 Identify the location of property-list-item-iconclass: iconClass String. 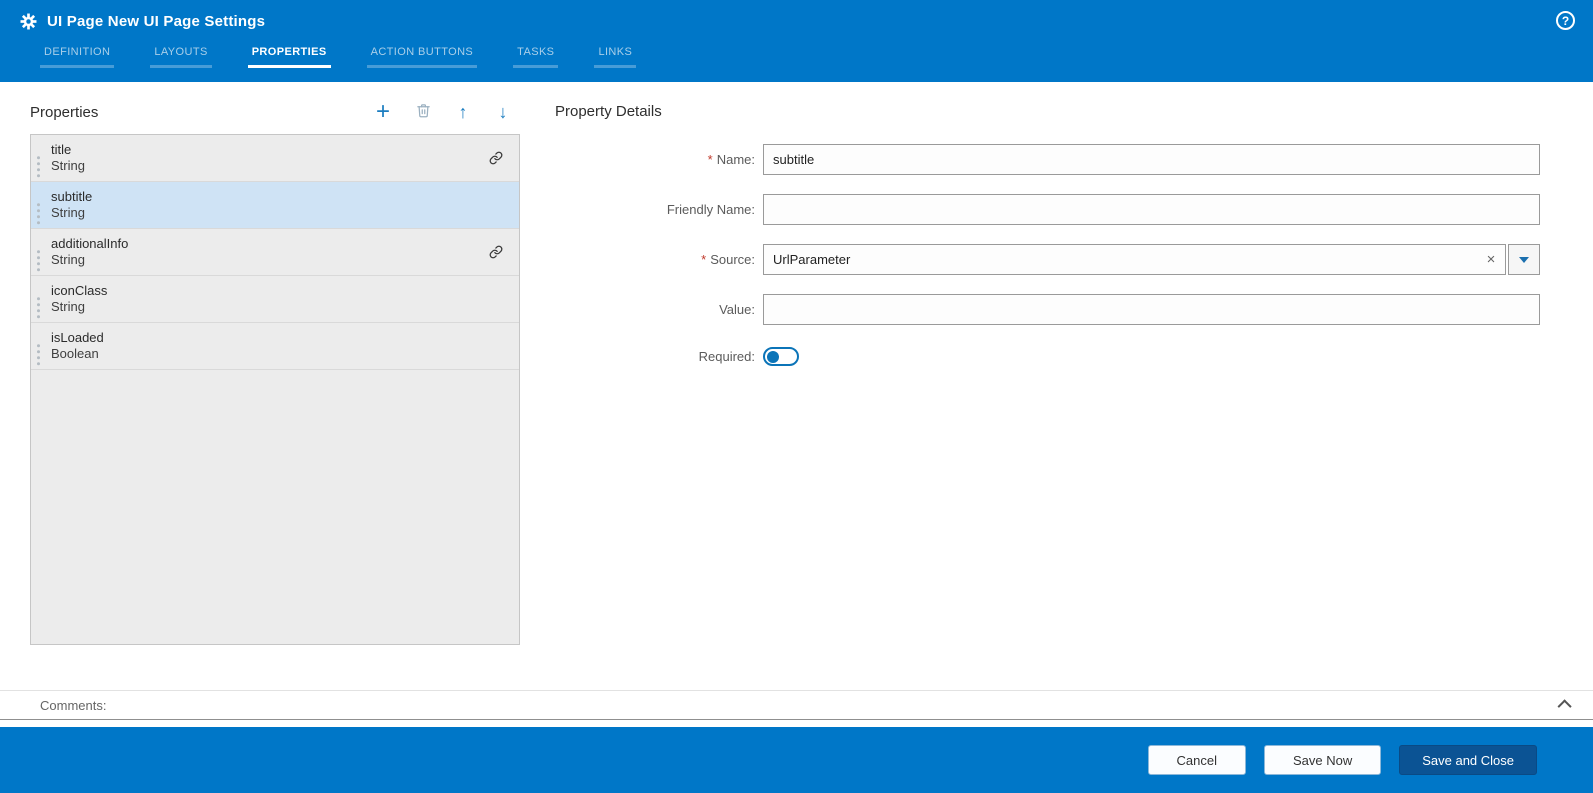
(275, 299).